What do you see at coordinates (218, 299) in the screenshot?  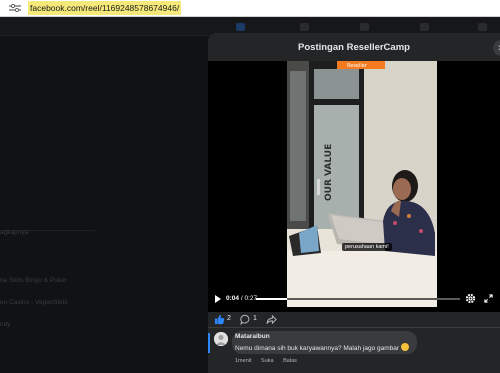 I see `play-icon` at bounding box center [218, 299].